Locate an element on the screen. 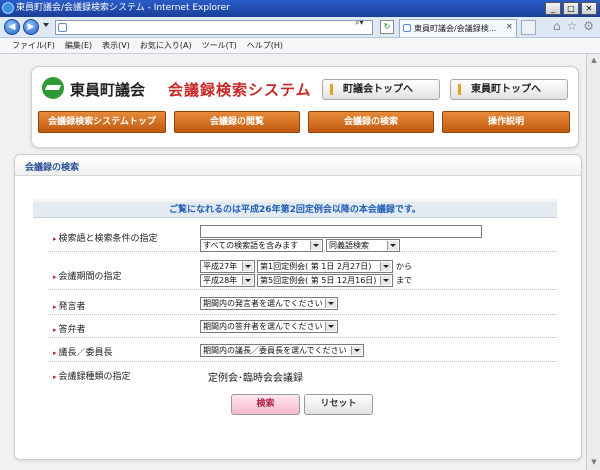  respondent-select: 期間内の答弁者を選んでください is located at coordinates (269, 326).